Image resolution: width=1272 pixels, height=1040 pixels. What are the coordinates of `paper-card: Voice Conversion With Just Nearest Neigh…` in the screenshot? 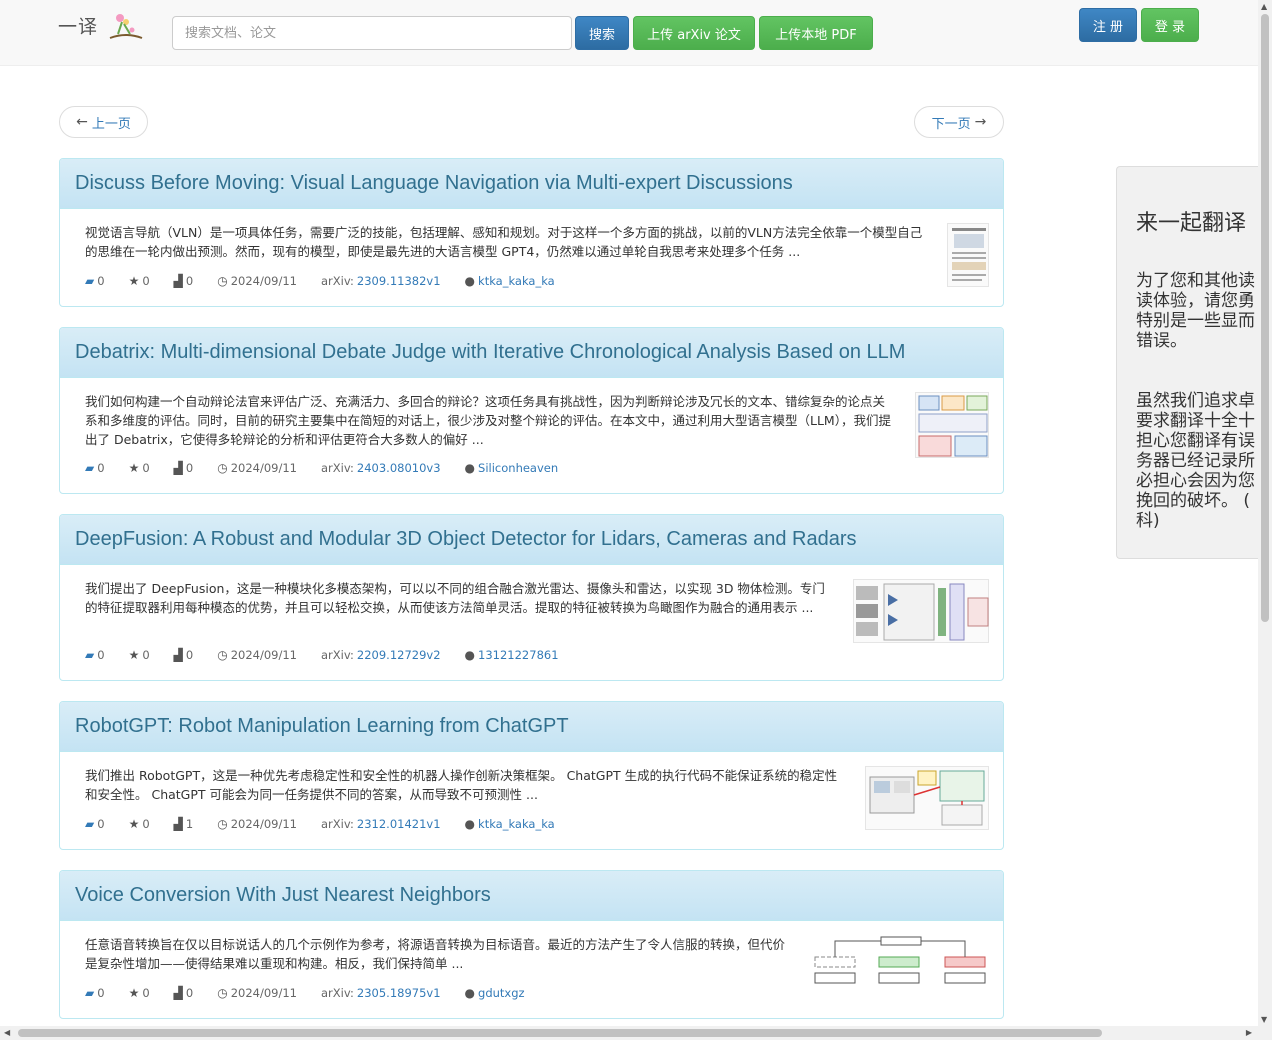 It's located at (531, 944).